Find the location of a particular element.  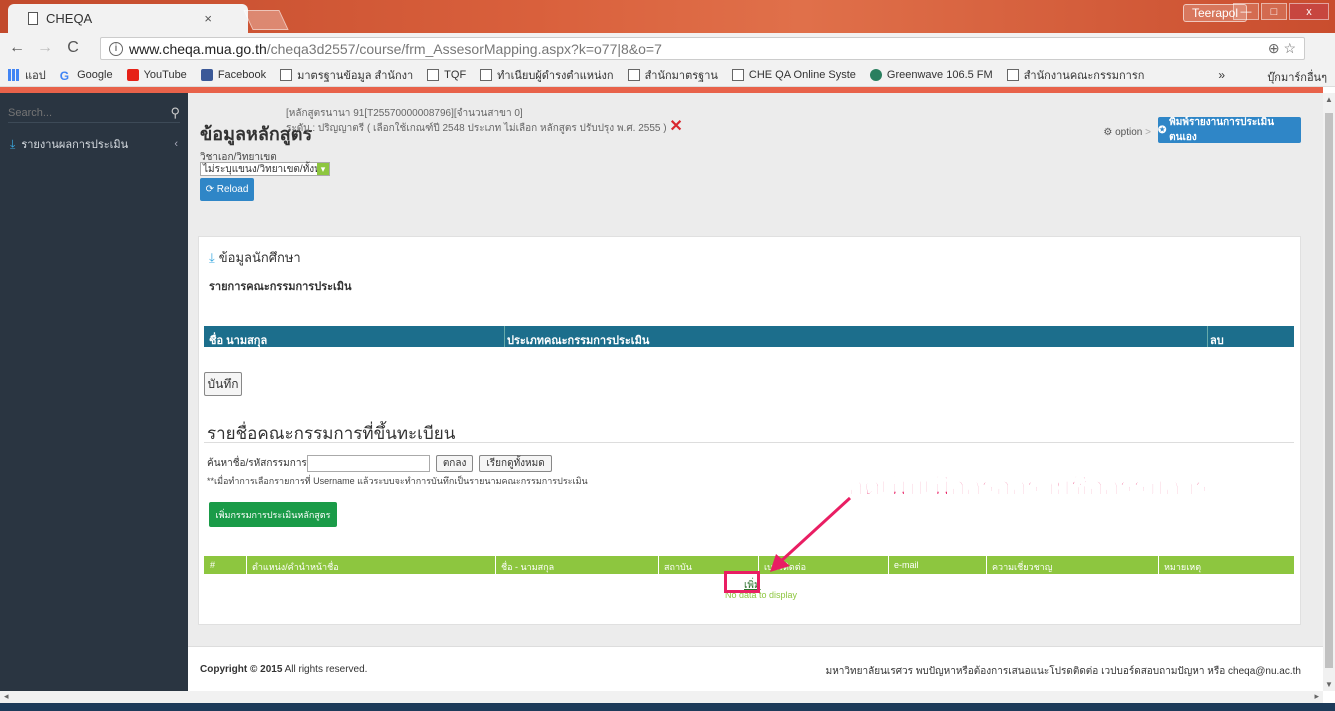

bookmark-youtube: YouTube is located at coordinates (156, 74).